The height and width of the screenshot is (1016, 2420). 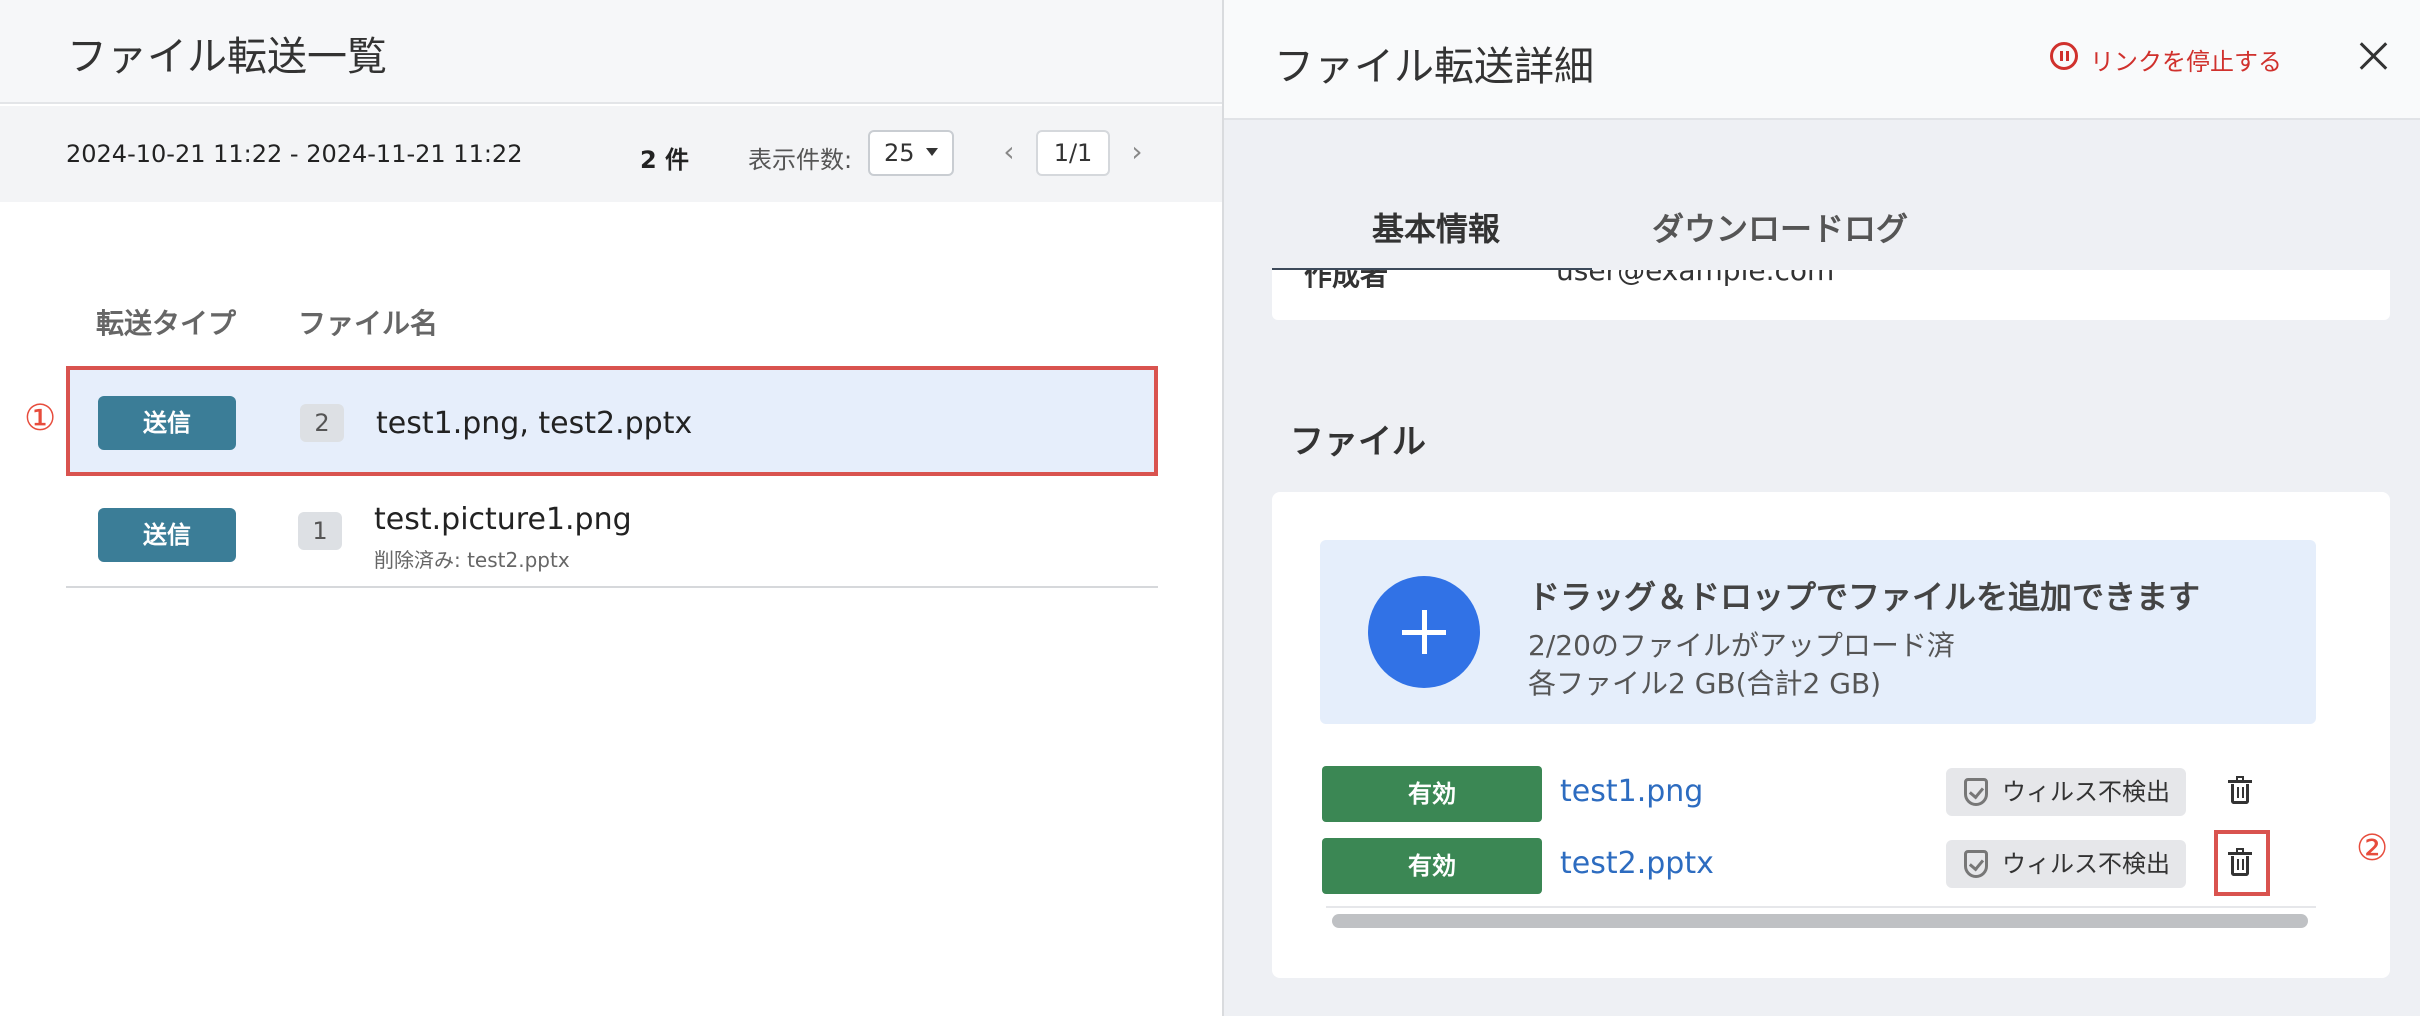 I want to click on stop-link-button: リンクを停止する, so click(x=2186, y=59).